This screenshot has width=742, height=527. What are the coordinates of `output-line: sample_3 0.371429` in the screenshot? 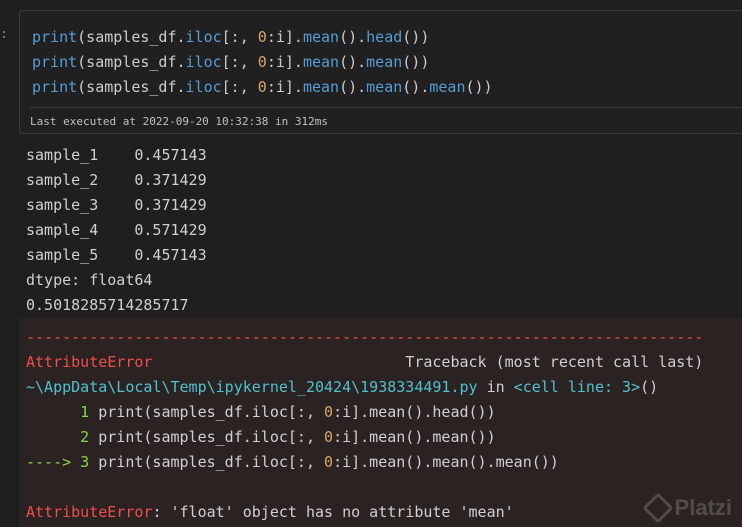 It's located at (116, 205).